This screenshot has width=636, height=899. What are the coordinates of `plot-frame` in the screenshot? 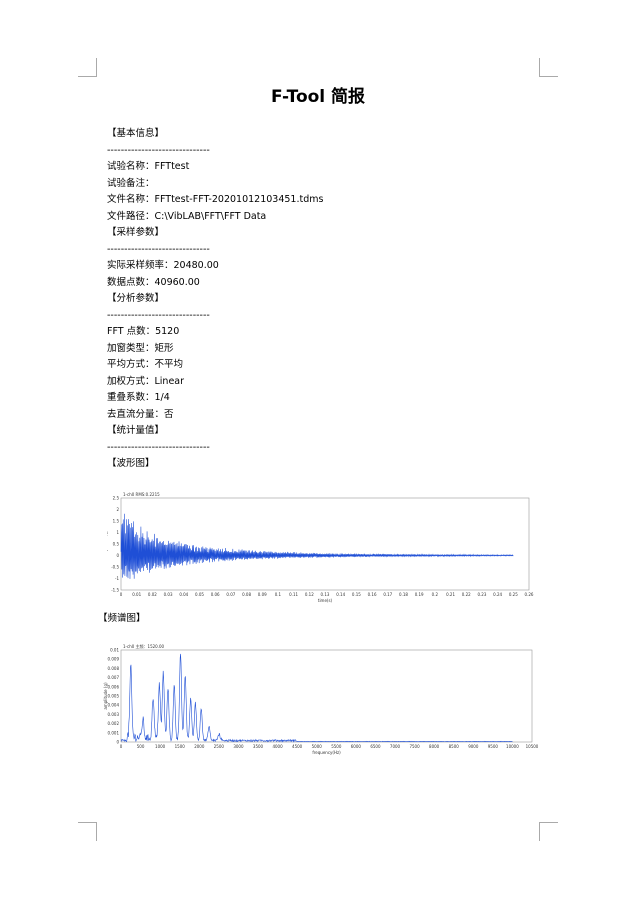 It's located at (325, 544).